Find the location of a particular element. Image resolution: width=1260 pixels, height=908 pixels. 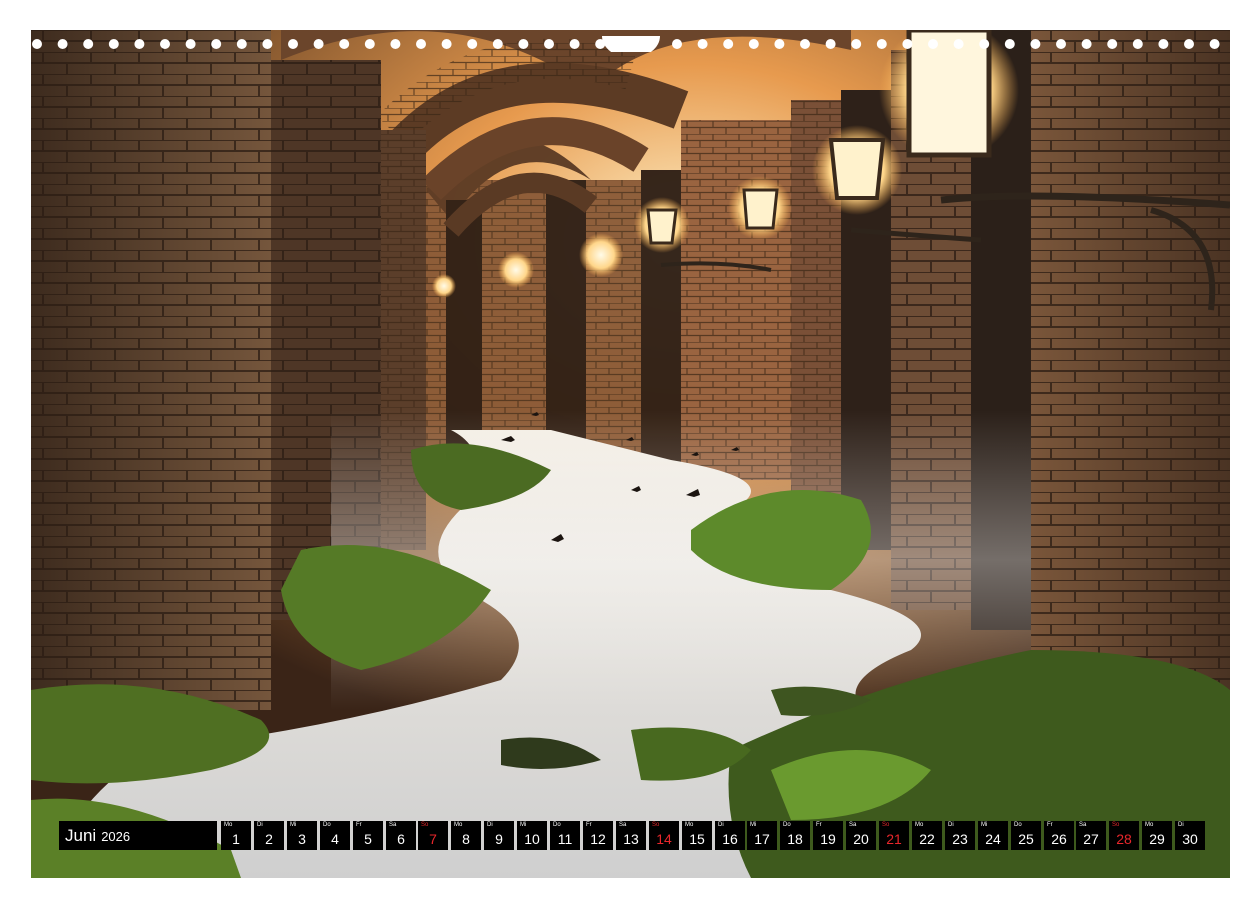

day-cell: Mo 29 is located at coordinates (1157, 835).